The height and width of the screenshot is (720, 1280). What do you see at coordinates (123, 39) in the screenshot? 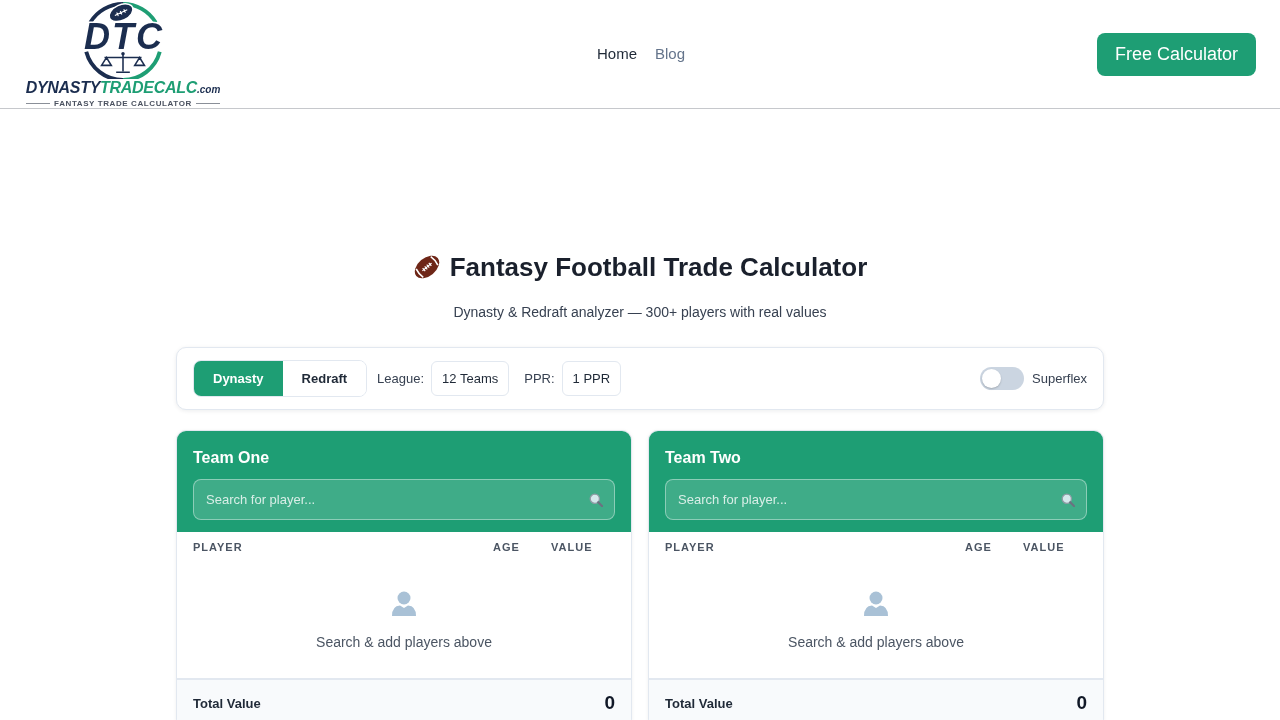
I see `logo-emblem: DTC` at bounding box center [123, 39].